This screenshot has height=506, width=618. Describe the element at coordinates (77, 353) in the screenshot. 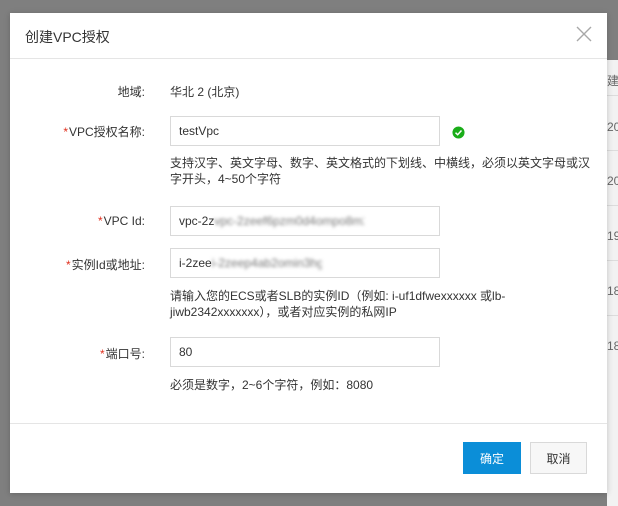

I see `port-label: *端口号:` at that location.